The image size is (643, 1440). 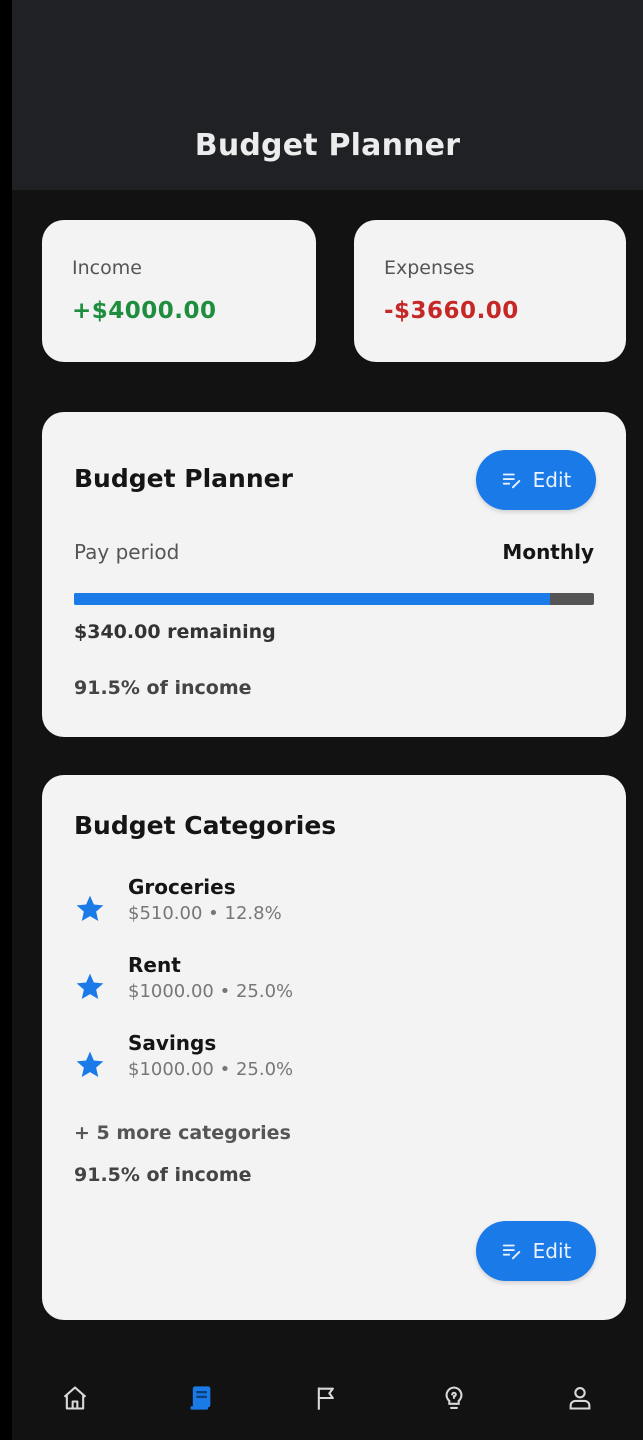 I want to click on user-icon, so click(x=580, y=1398).